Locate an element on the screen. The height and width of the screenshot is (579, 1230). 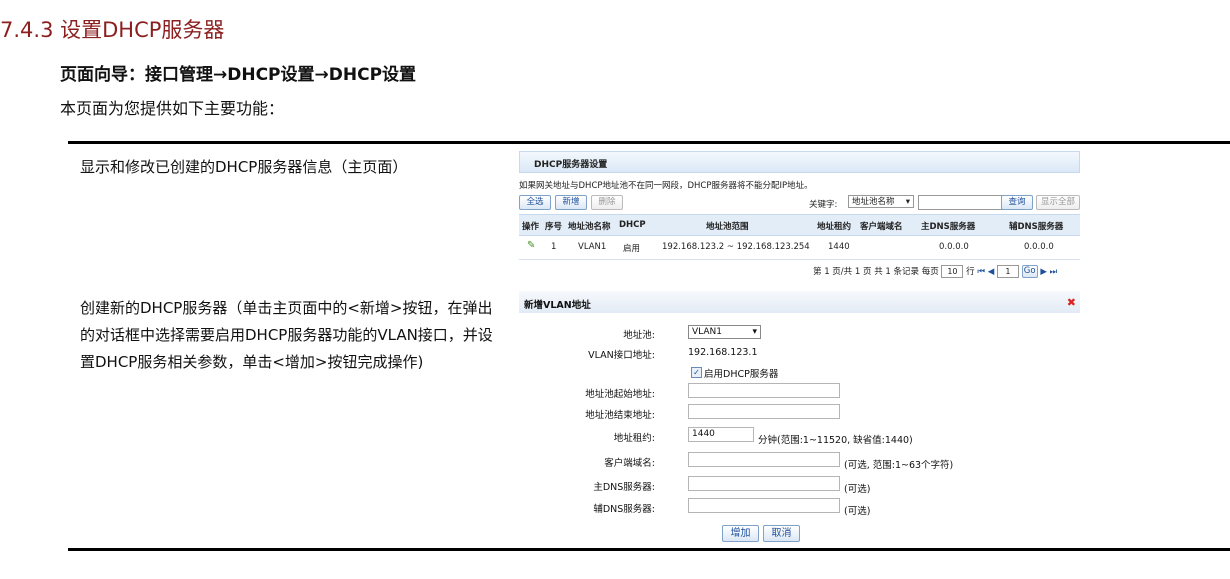
edit-pencil-icon: ✎ is located at coordinates (531, 245).